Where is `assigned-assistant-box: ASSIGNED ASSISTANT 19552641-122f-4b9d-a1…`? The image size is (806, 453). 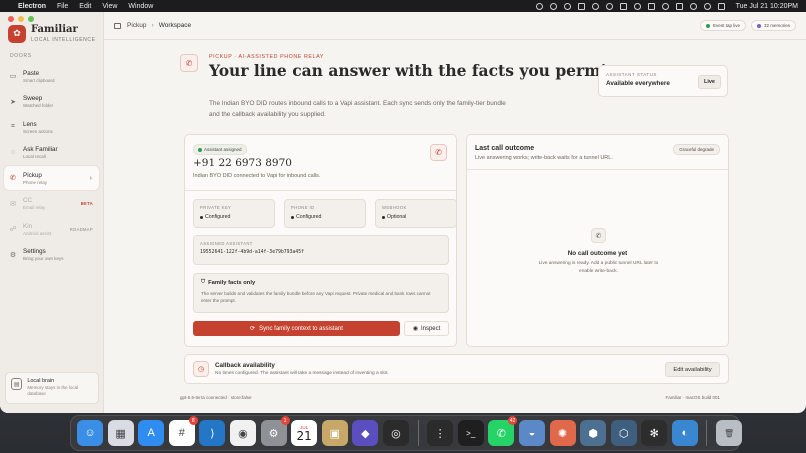
assigned-assistant-box: ASSIGNED ASSISTANT 19552641-122f-4b9d-a1… is located at coordinates (321, 250).